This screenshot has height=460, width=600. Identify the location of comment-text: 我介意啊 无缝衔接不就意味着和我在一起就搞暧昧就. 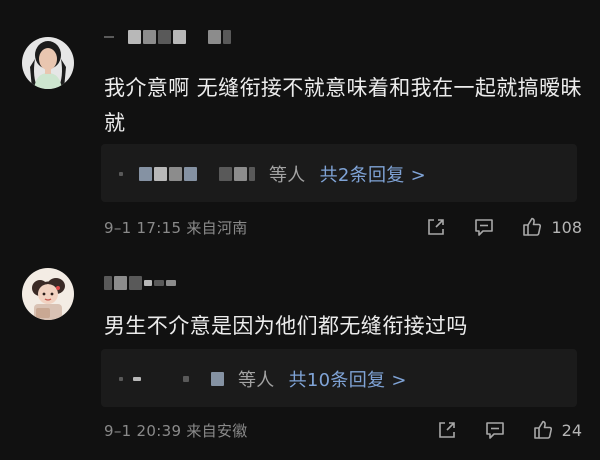
(343, 105).